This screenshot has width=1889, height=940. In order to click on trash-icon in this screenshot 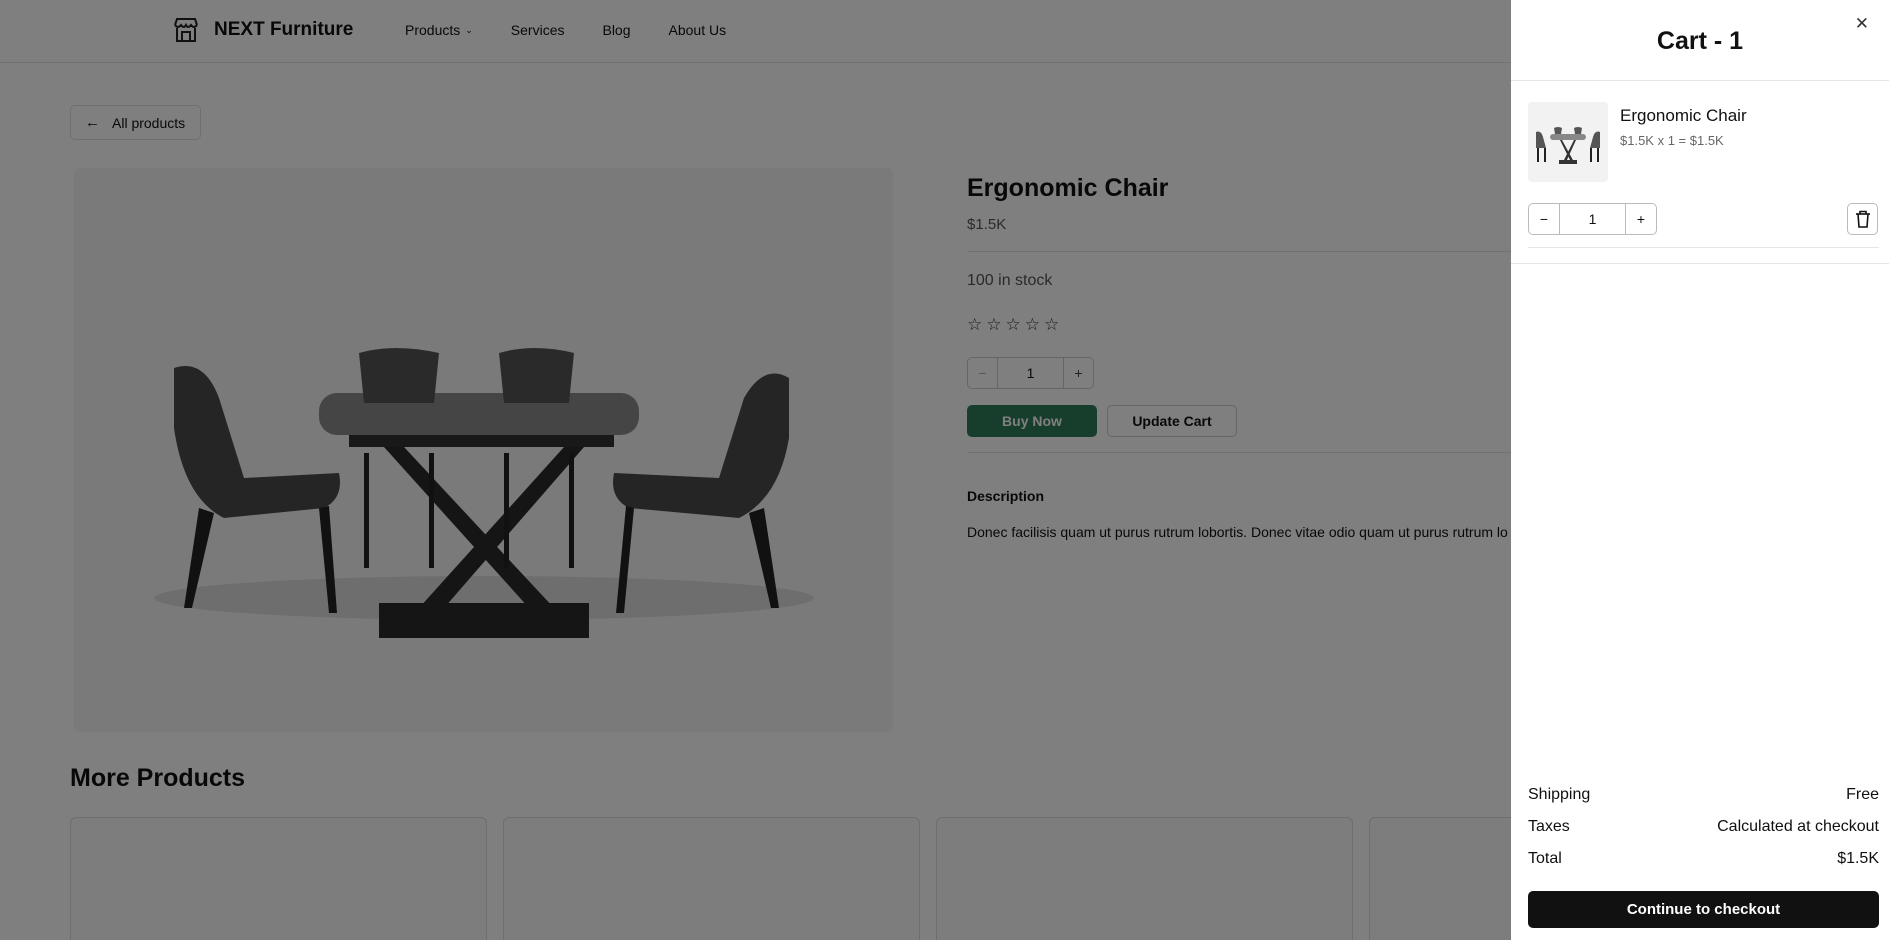, I will do `click(1862, 219)`.